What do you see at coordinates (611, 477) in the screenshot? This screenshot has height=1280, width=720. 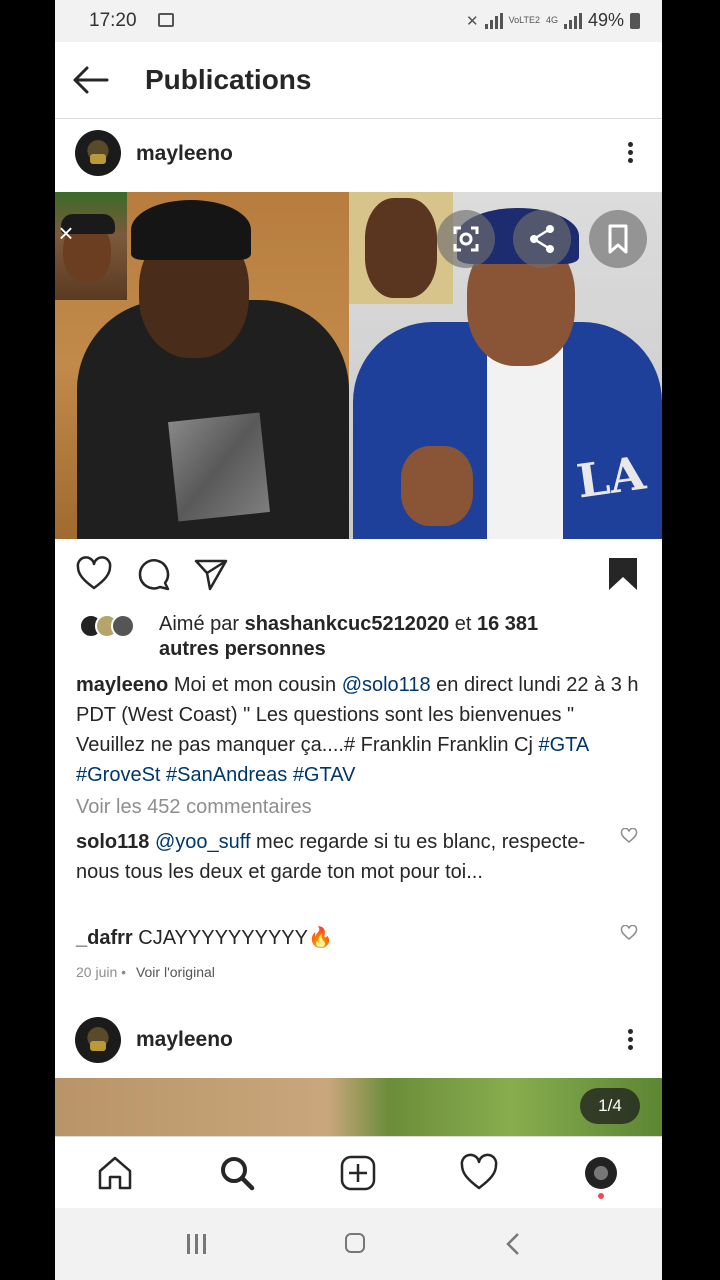 I see `la-logo: LA` at bounding box center [611, 477].